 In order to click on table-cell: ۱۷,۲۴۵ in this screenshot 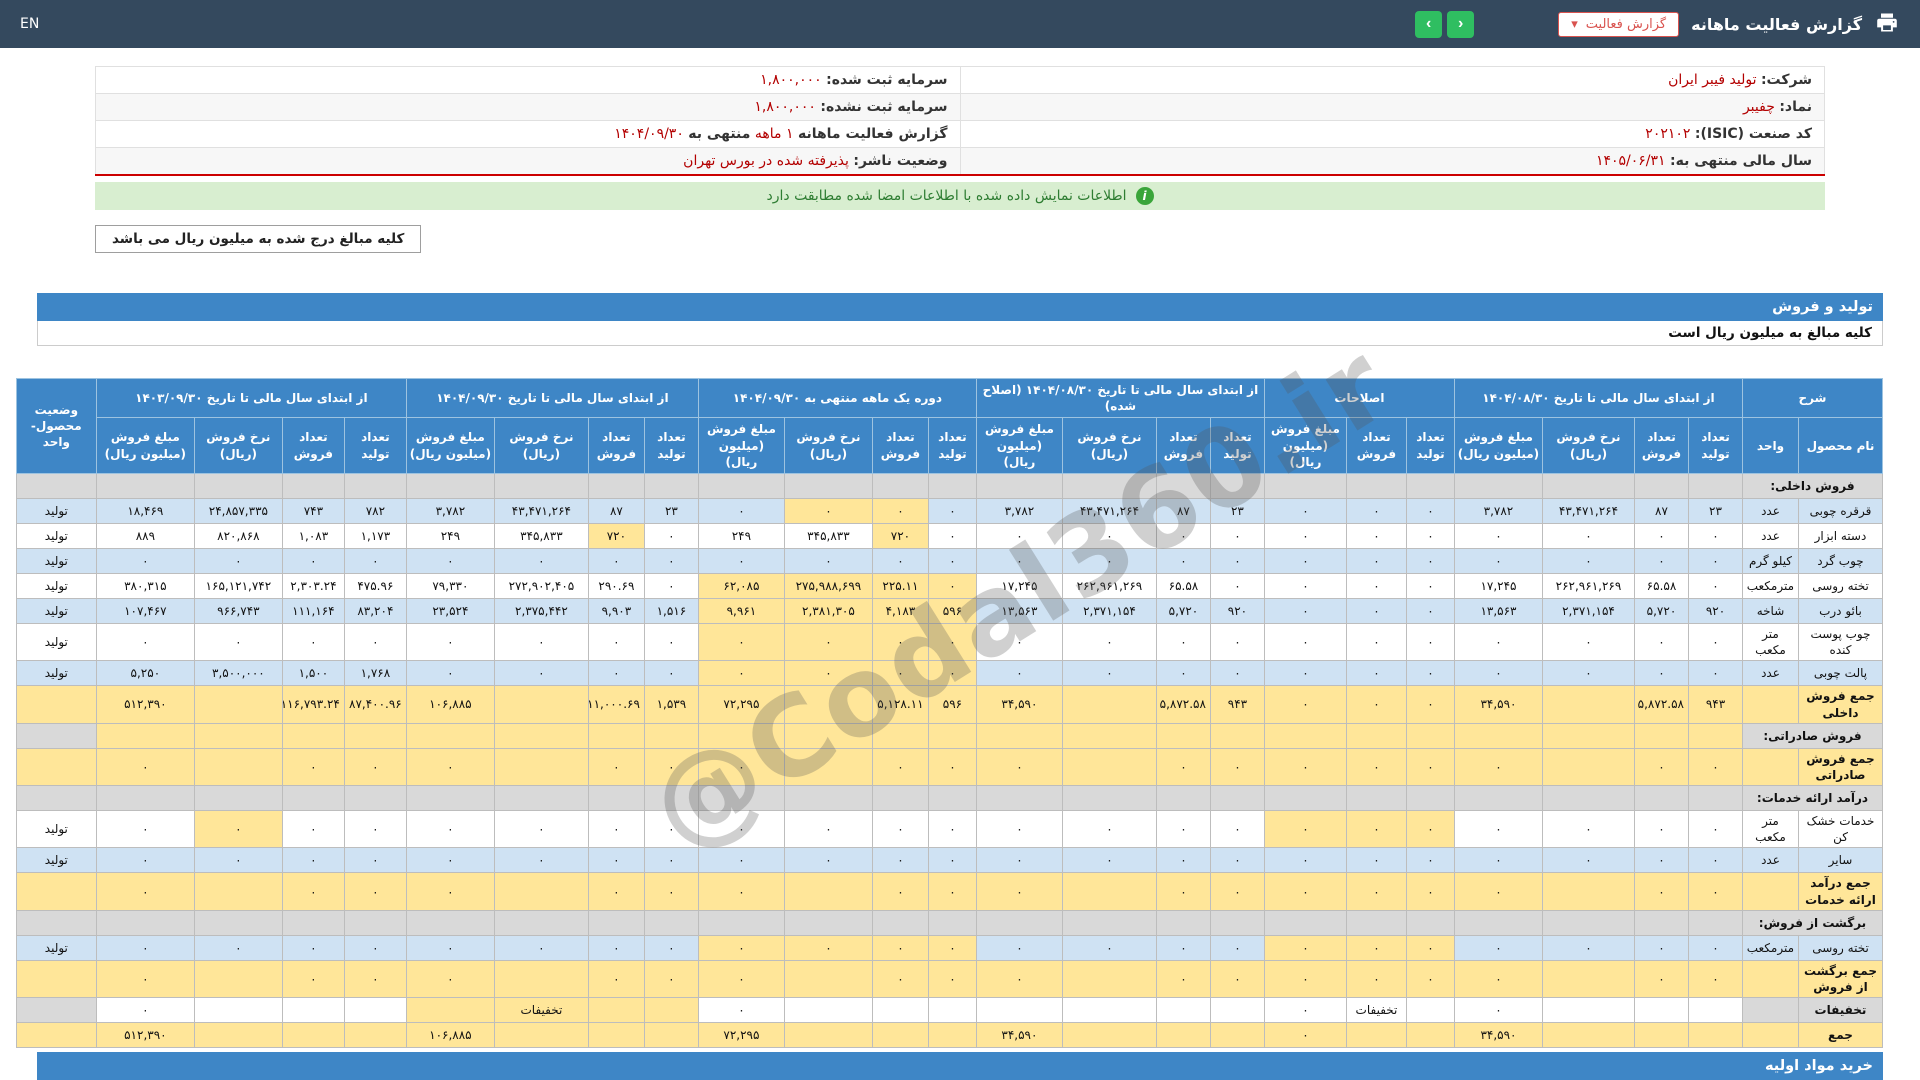, I will do `click(1019, 585)`.